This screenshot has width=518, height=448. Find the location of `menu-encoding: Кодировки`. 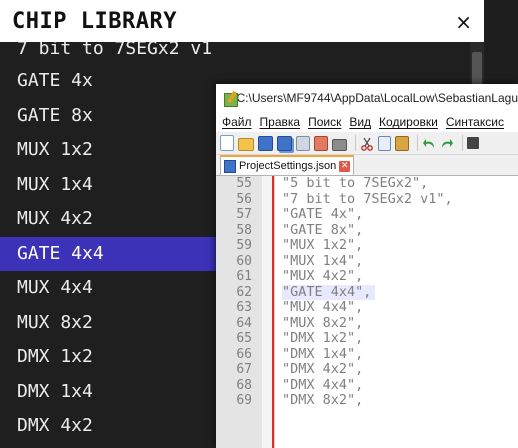

menu-encoding: Кодировки is located at coordinates (408, 122).